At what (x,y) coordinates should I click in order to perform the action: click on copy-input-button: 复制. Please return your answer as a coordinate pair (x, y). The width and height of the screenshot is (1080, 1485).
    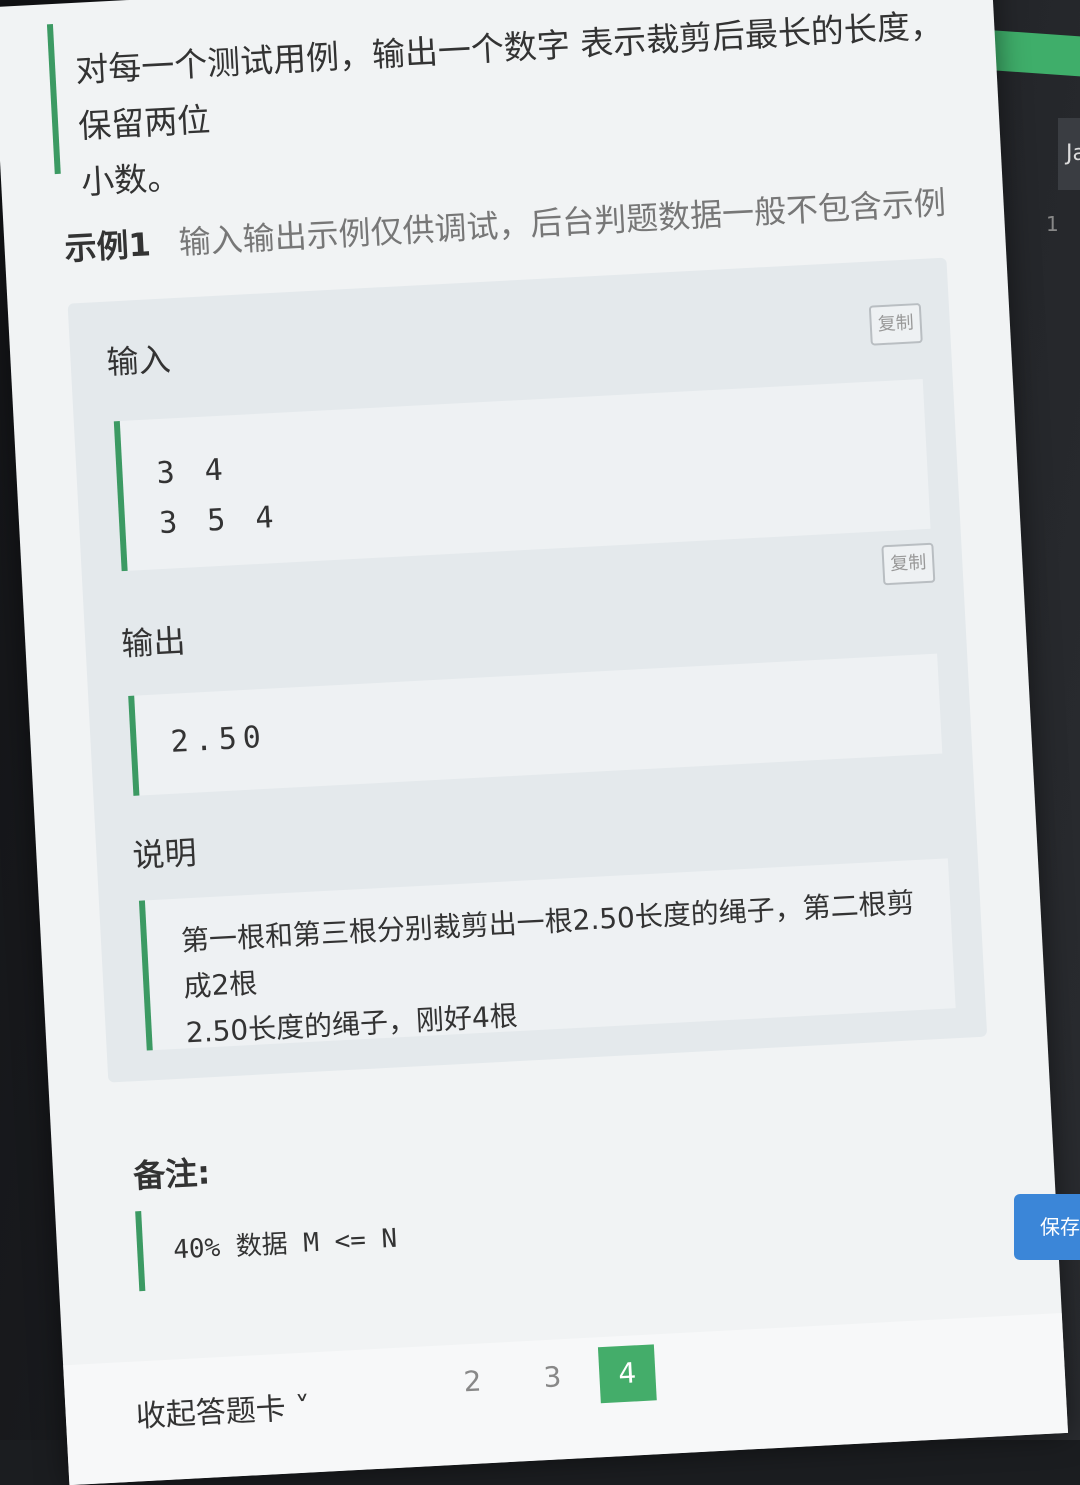
    Looking at the image, I should click on (895, 324).